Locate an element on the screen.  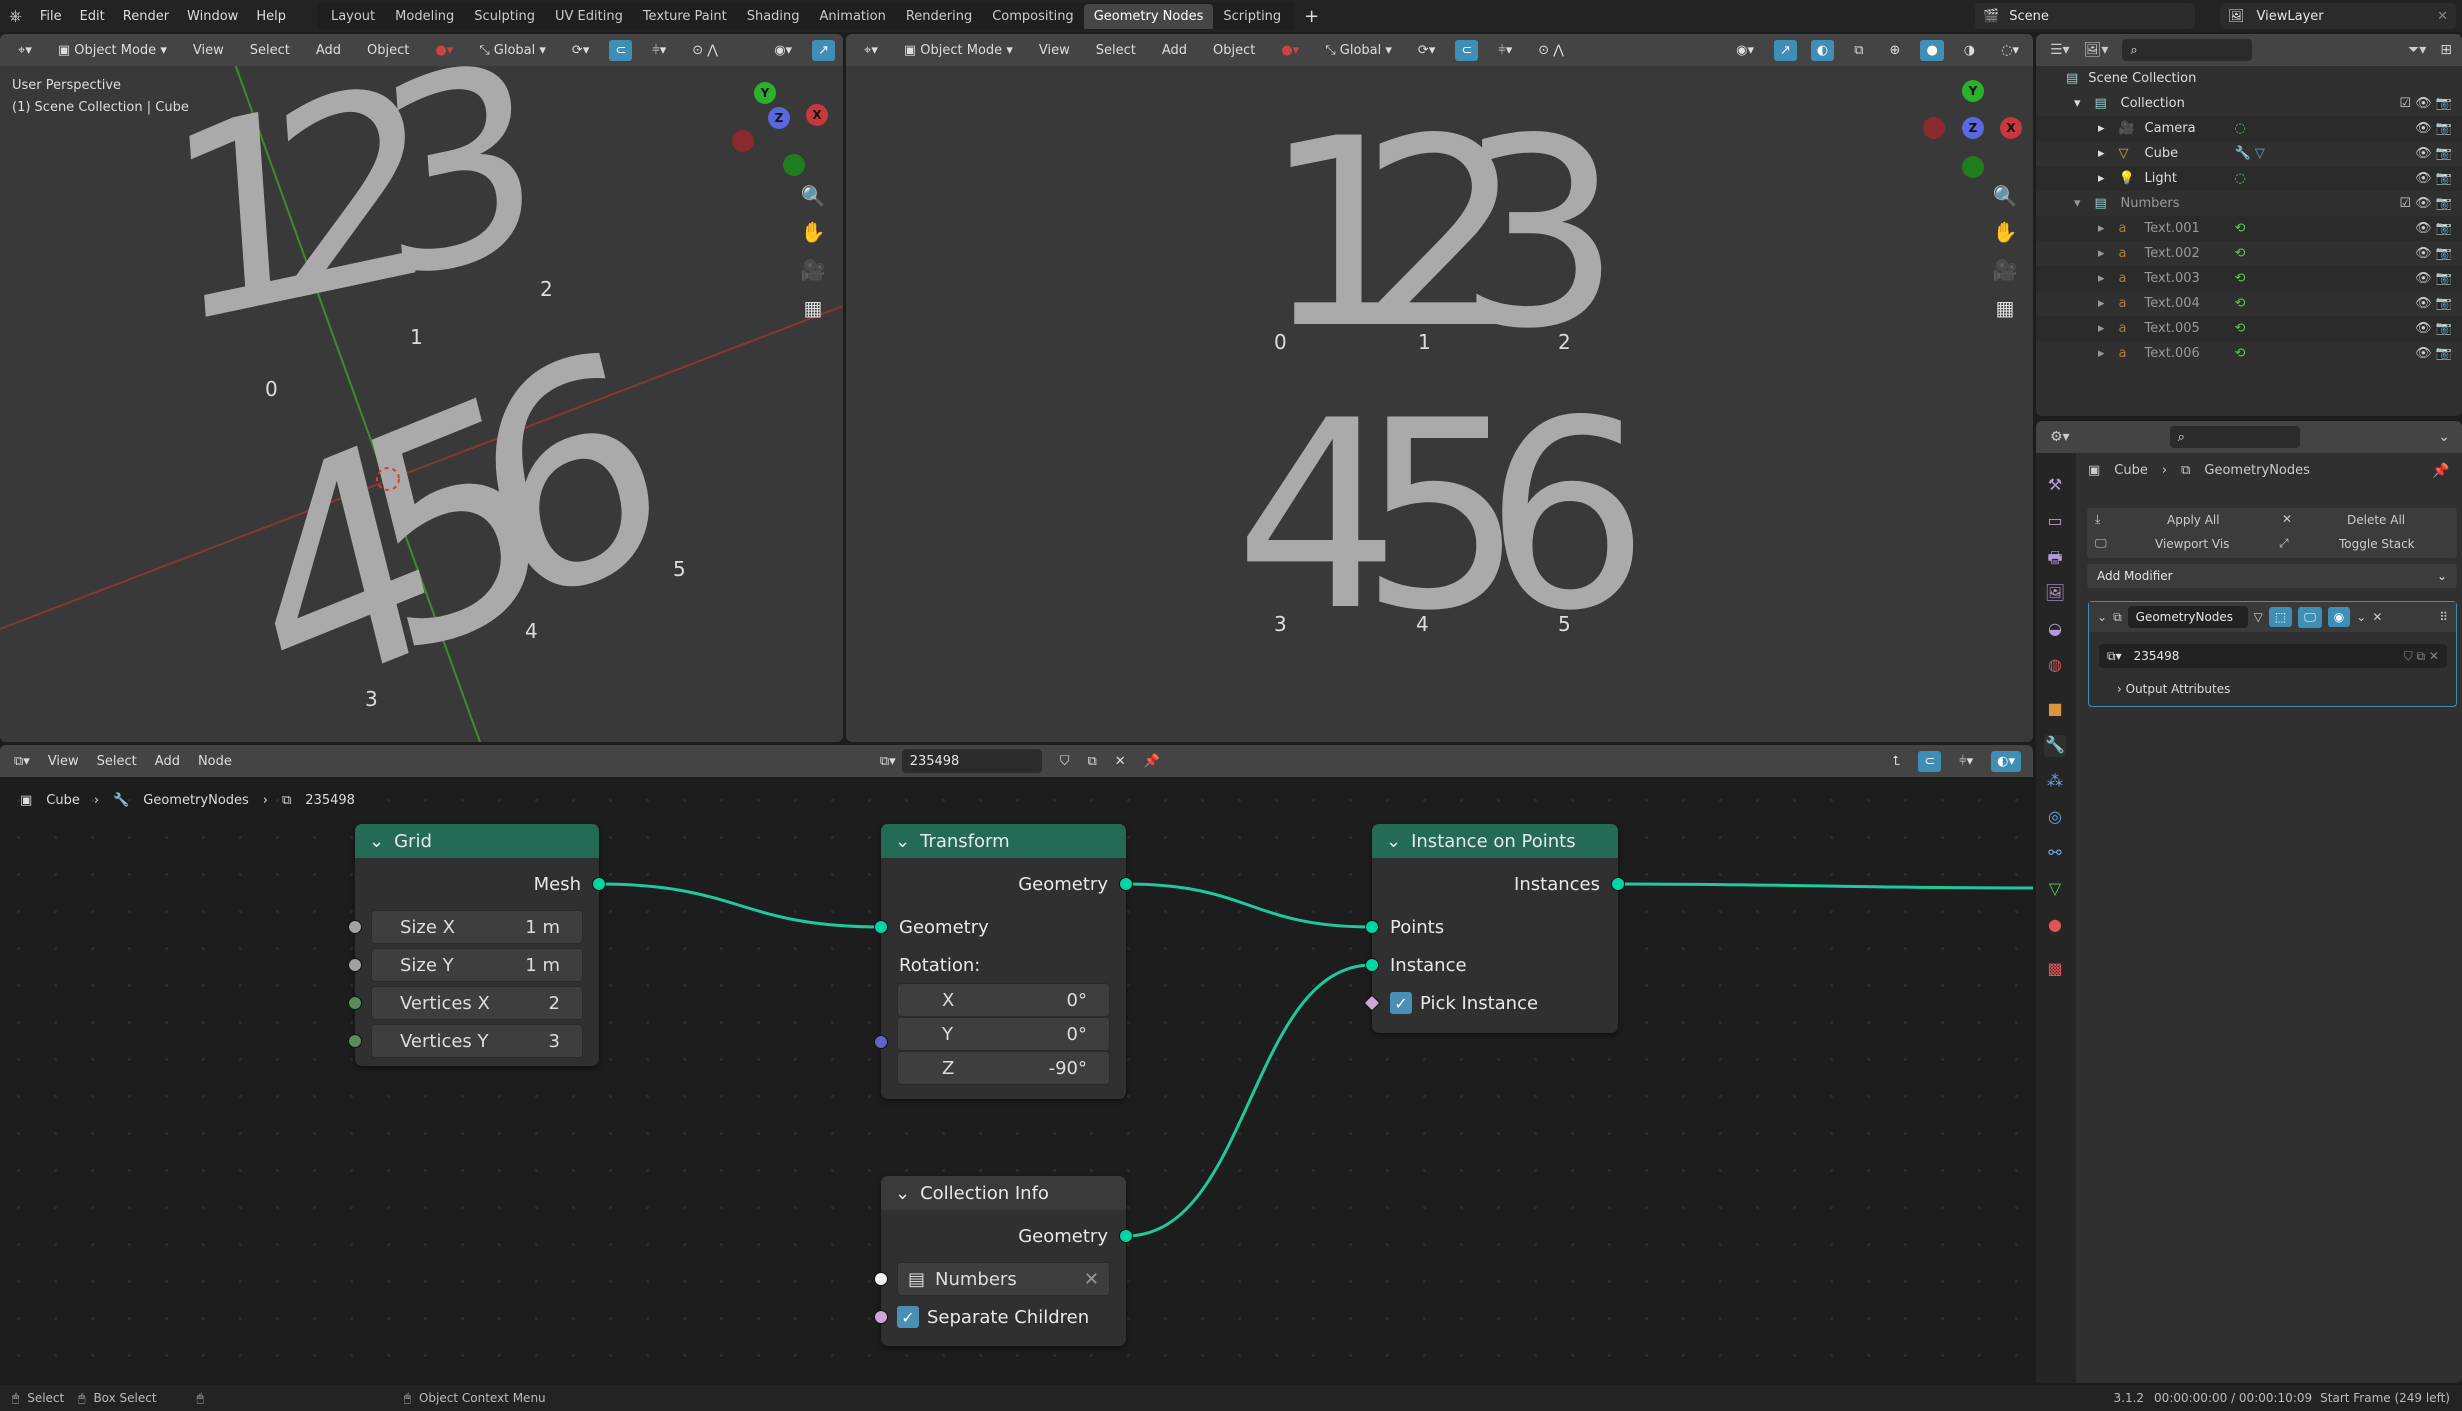
instance-input-socket is located at coordinates (1372, 965).